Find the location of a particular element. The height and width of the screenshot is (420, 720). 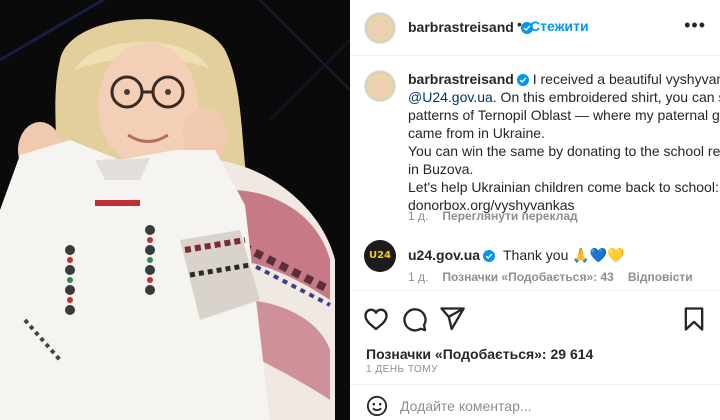

translate-button: Переглянути переклад is located at coordinates (509, 216).